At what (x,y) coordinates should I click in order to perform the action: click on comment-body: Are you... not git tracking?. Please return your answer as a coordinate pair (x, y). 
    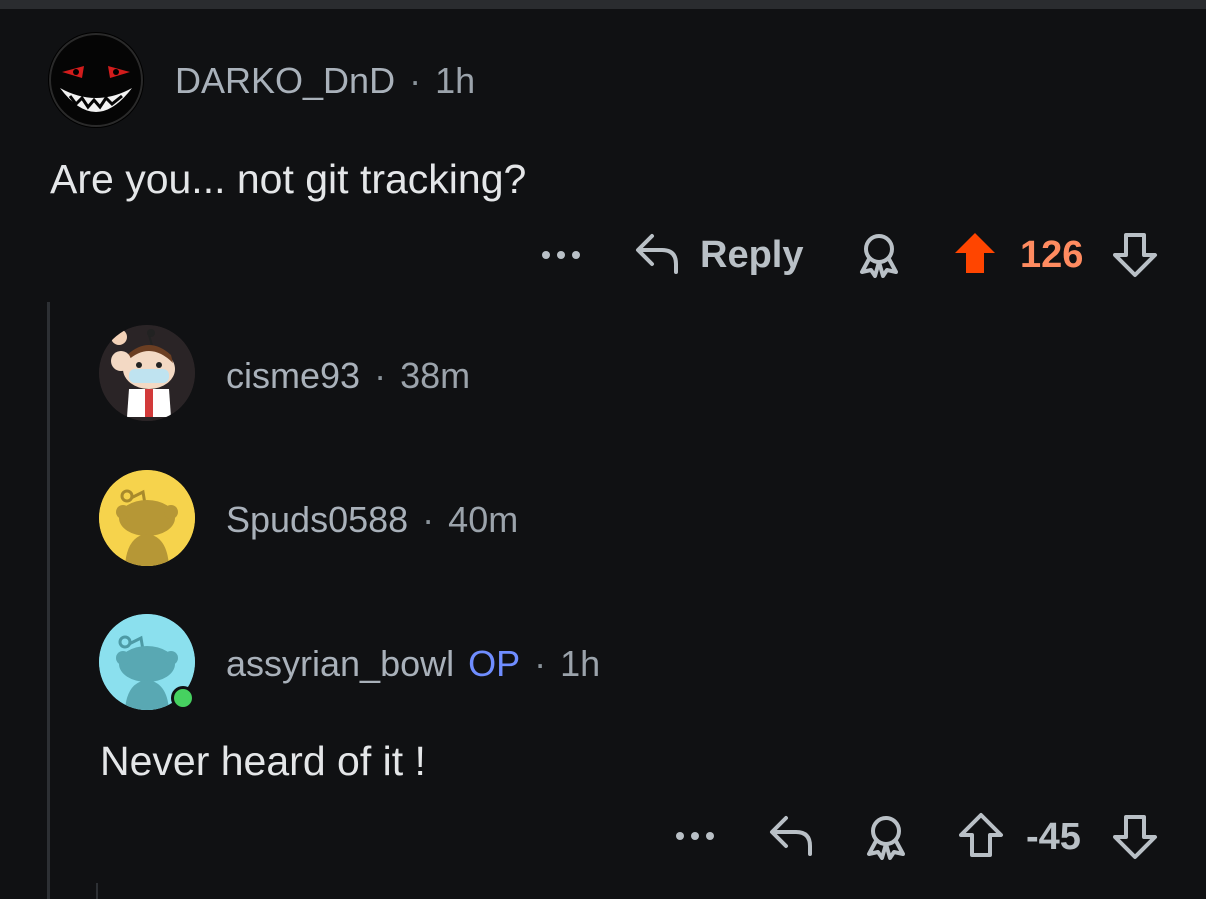
    Looking at the image, I should click on (288, 179).